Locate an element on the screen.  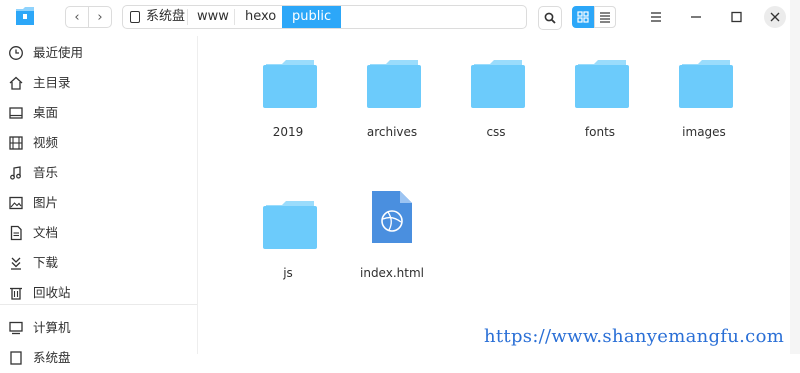
list-view-icon is located at coordinates (605, 17).